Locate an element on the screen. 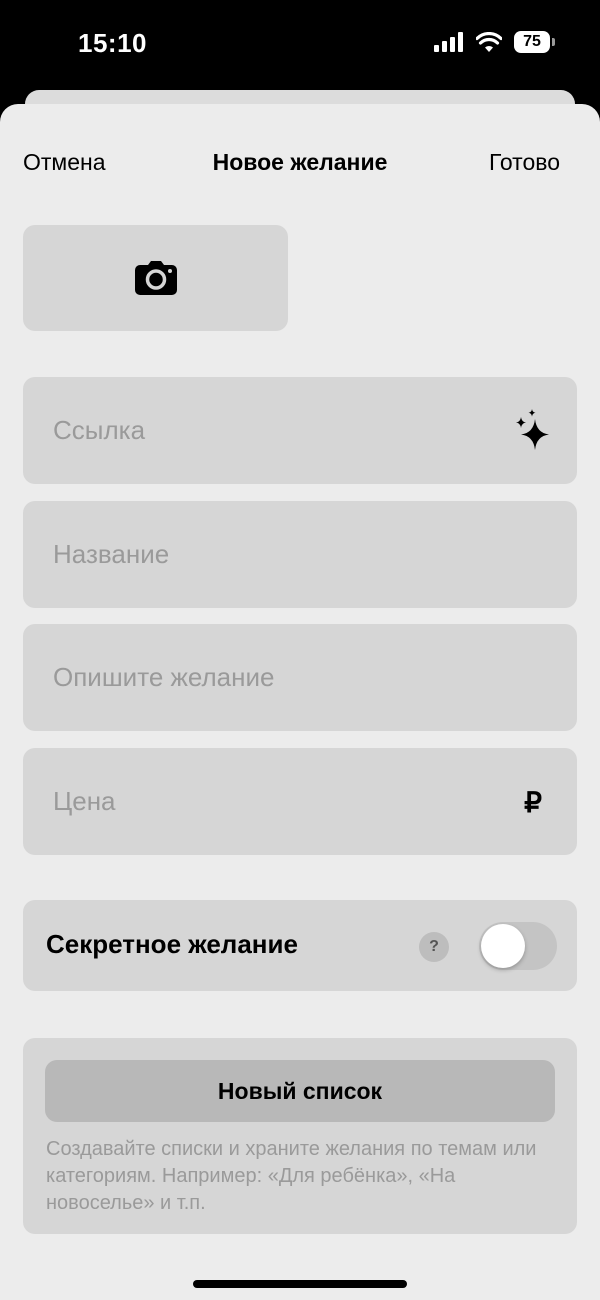 The width and height of the screenshot is (600, 1300). price-input is located at coordinates (273, 801).